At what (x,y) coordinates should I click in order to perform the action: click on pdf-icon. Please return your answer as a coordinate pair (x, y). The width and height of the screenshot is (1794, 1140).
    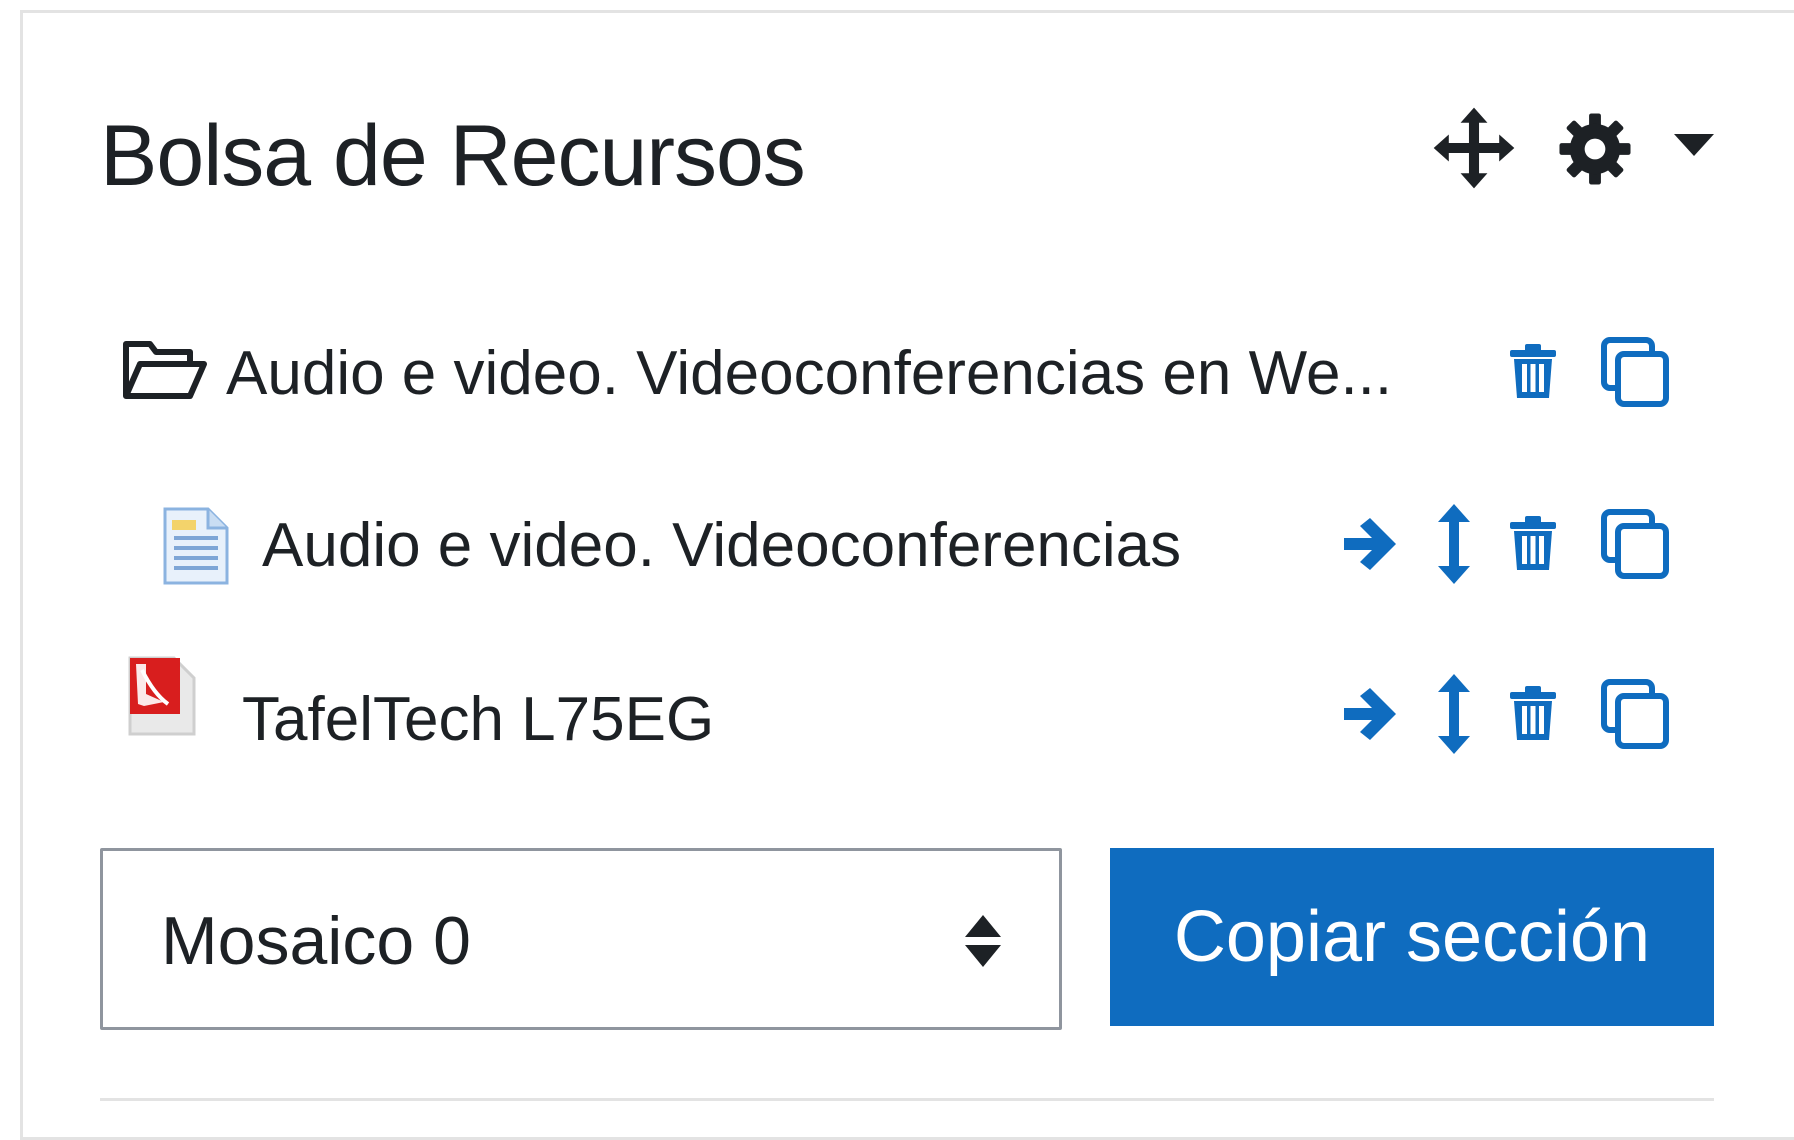
    Looking at the image, I should click on (162, 696).